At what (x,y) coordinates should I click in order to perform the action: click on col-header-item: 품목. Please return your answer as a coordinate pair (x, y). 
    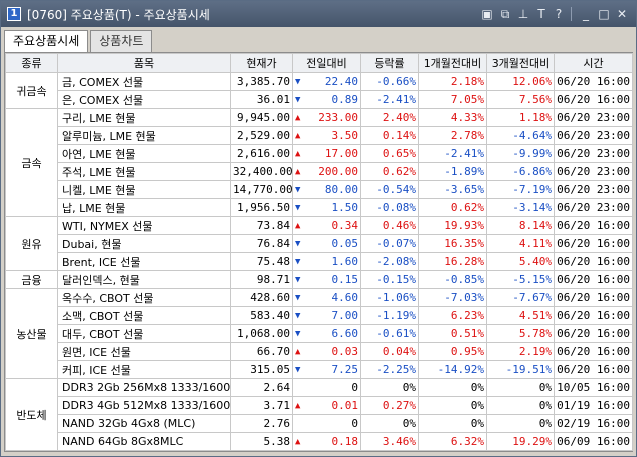
    Looking at the image, I should click on (144, 63).